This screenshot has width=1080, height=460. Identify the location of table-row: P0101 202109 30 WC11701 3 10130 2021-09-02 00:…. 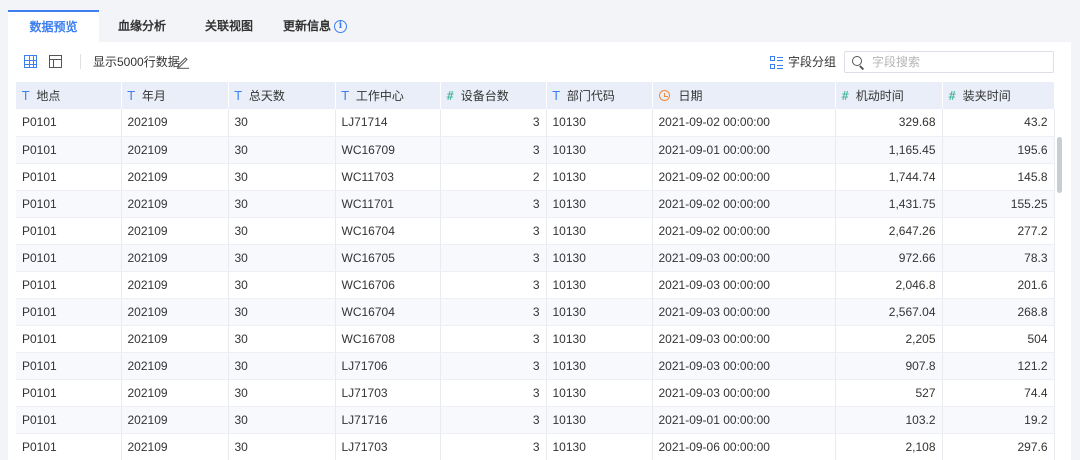
(535, 204).